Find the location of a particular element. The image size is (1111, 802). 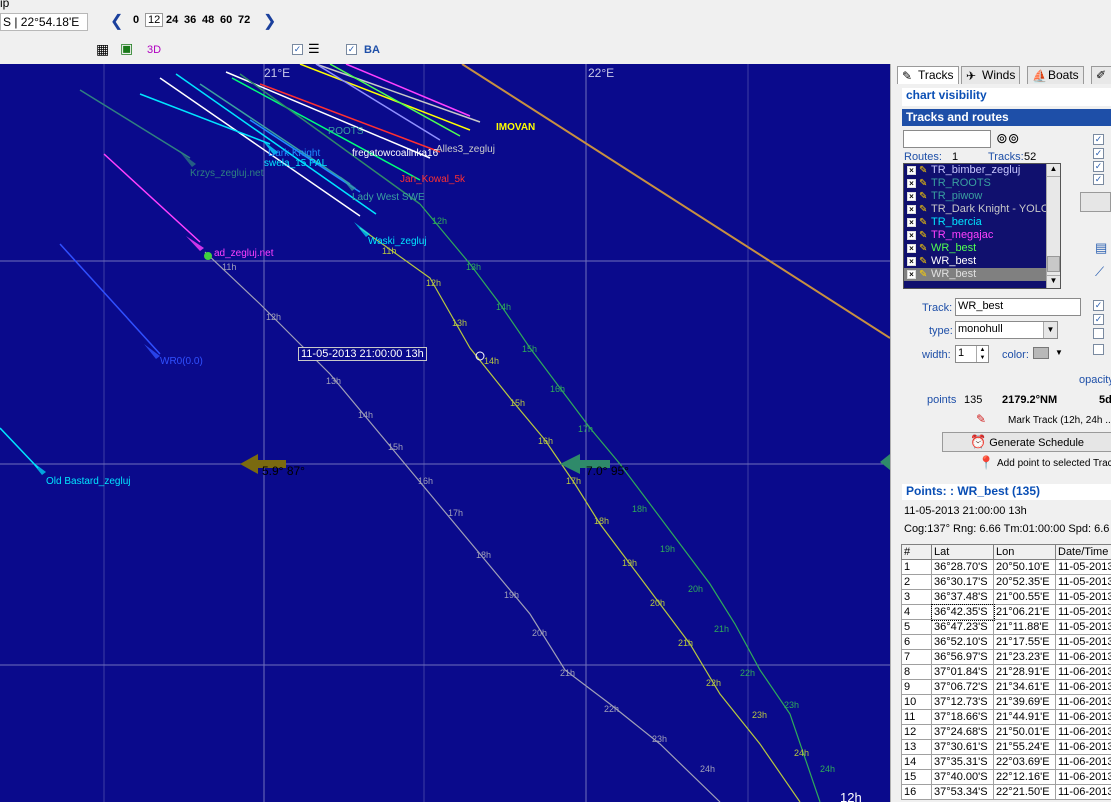

table-row: 11 37°18.66'S 21°44.91'E 11-06-2013 is located at coordinates (1006, 717).